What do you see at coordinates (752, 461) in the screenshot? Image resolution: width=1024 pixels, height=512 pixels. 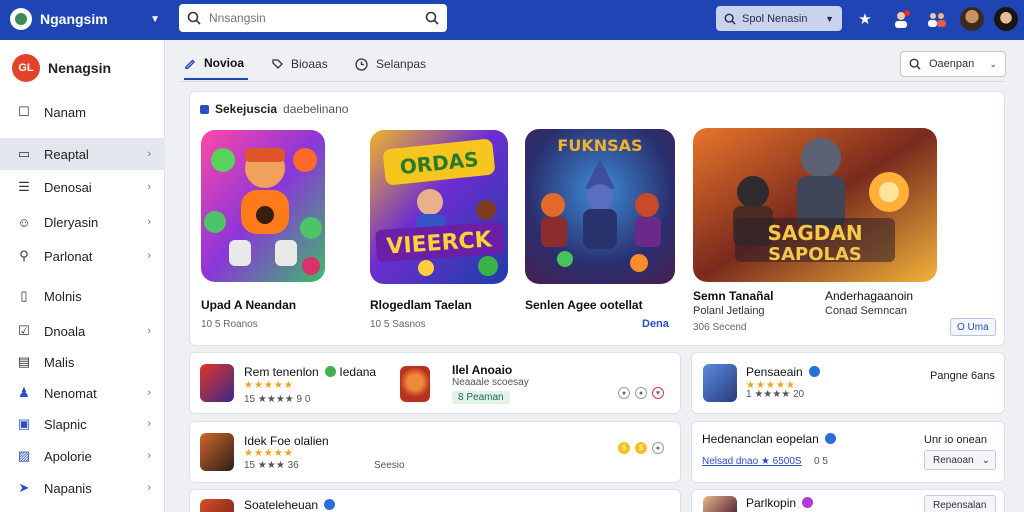 I see `card-link: Nelsad dnao ★ 6500S` at bounding box center [752, 461].